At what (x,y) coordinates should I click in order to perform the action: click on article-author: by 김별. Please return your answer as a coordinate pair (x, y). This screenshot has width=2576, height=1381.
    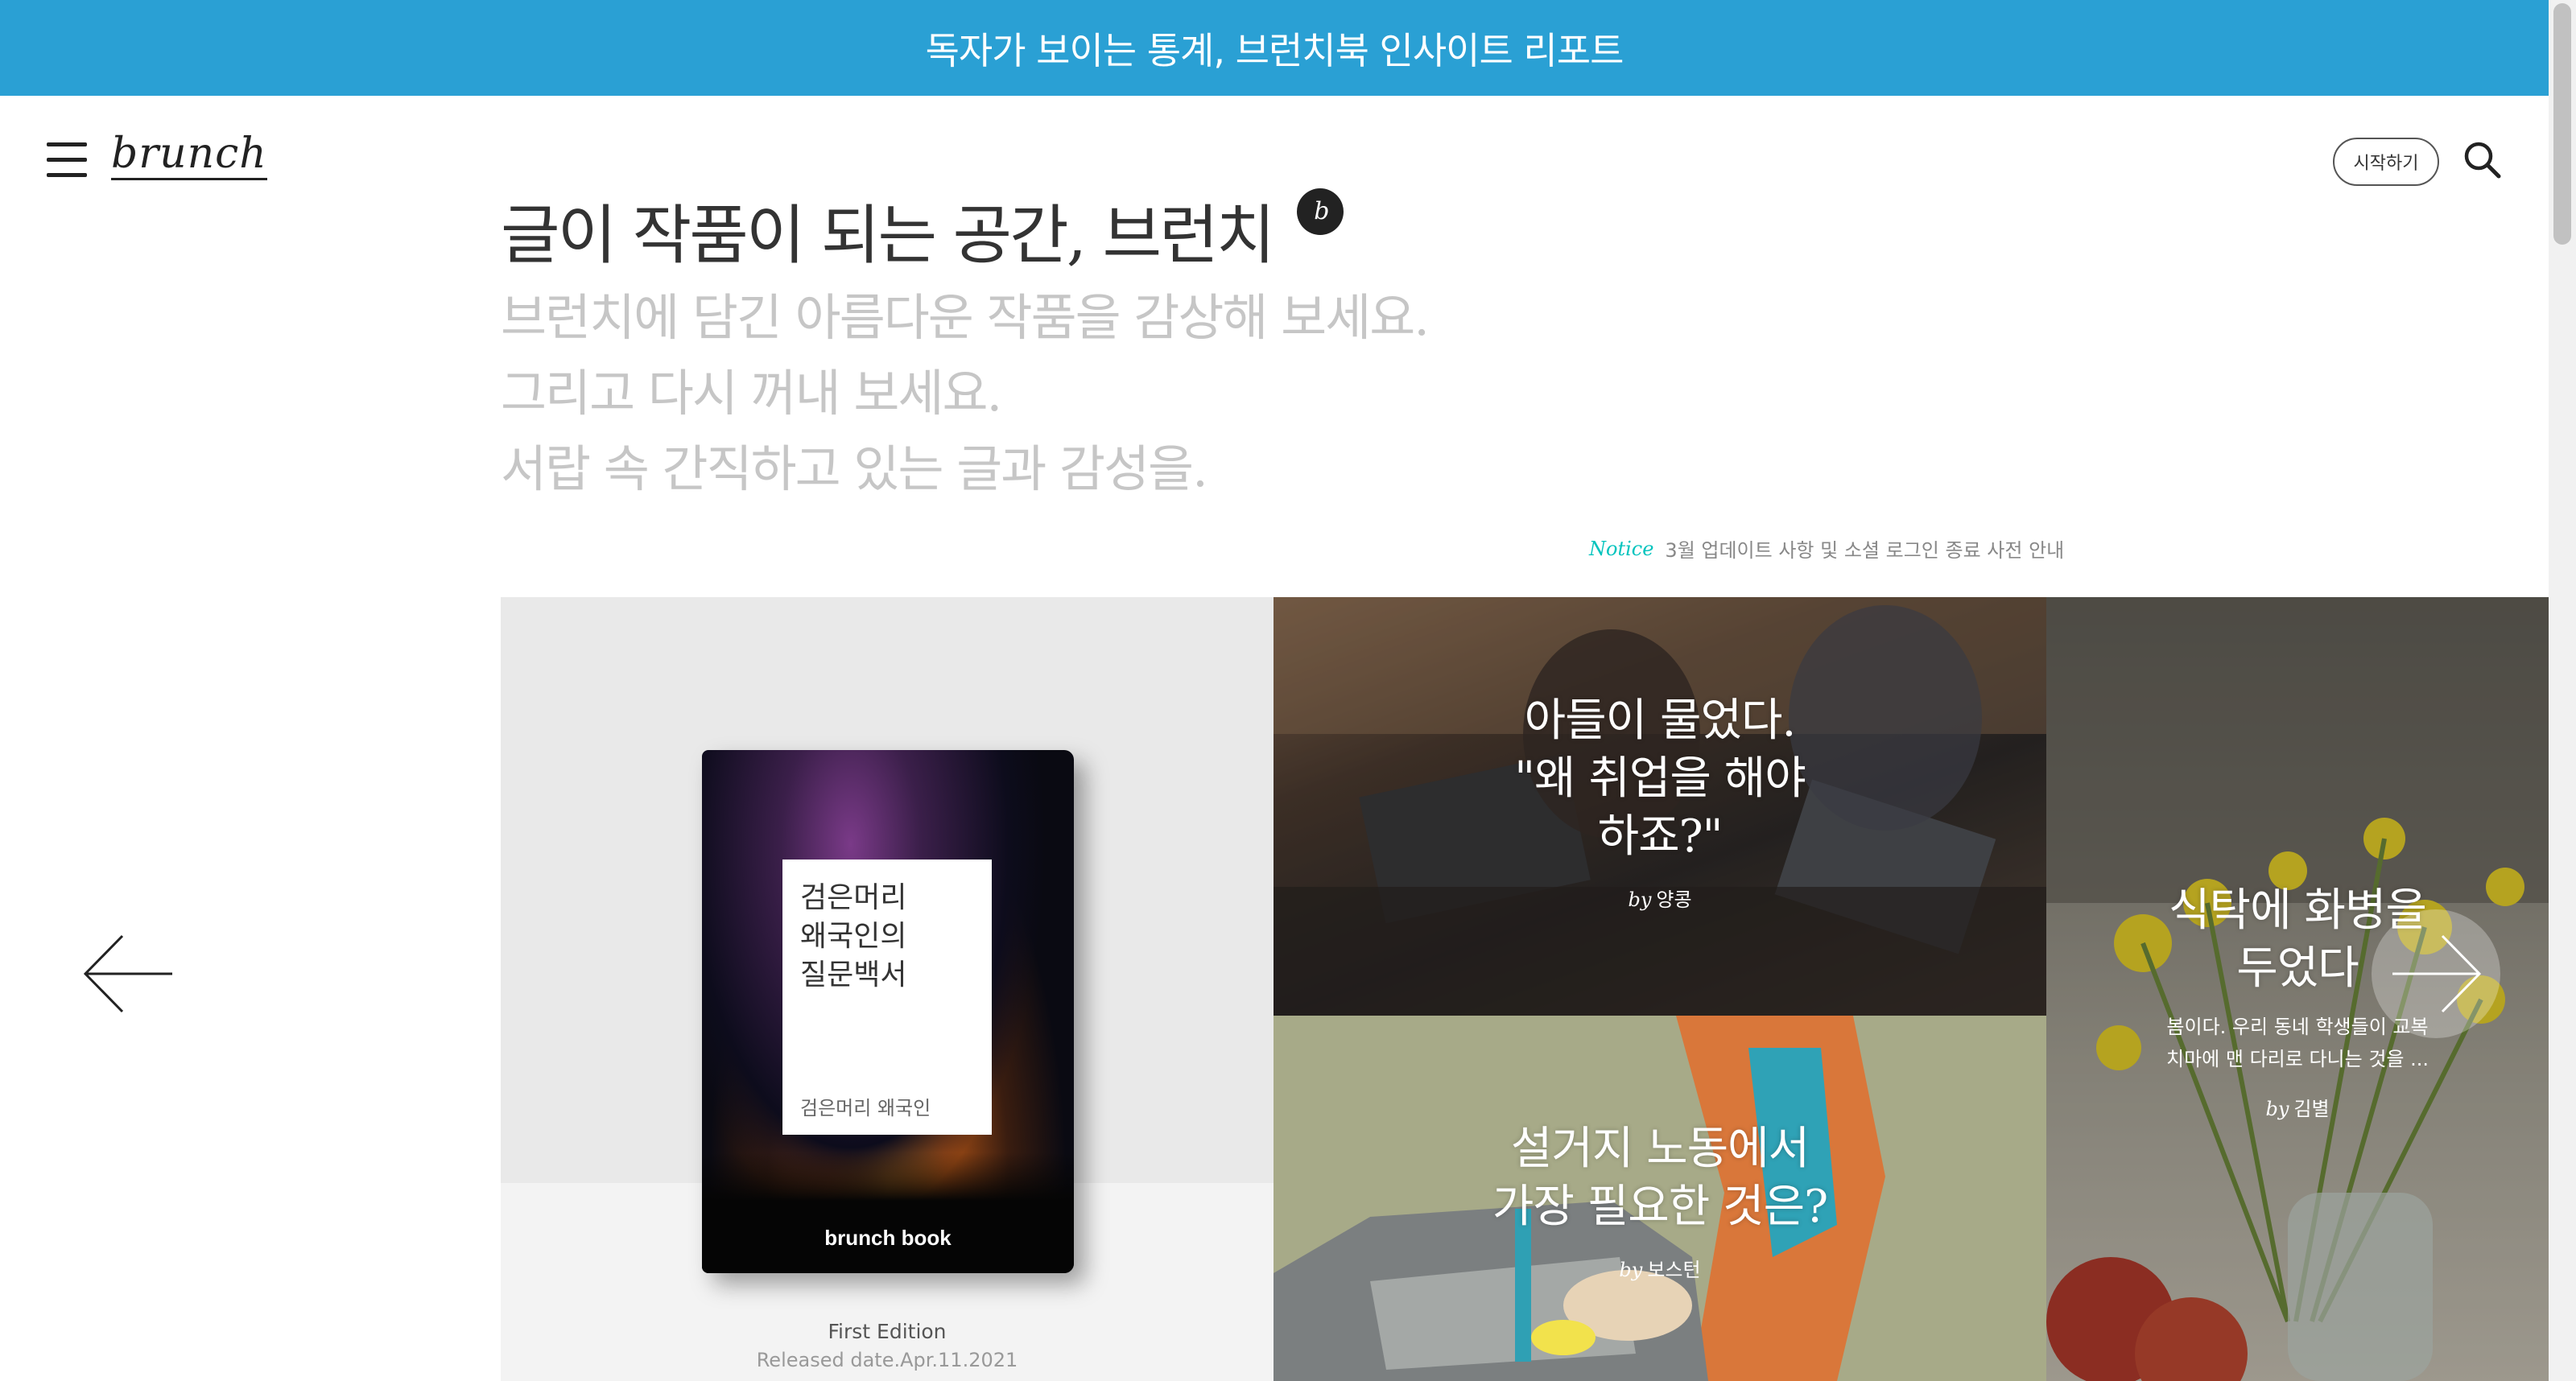
    Looking at the image, I should click on (2297, 1107).